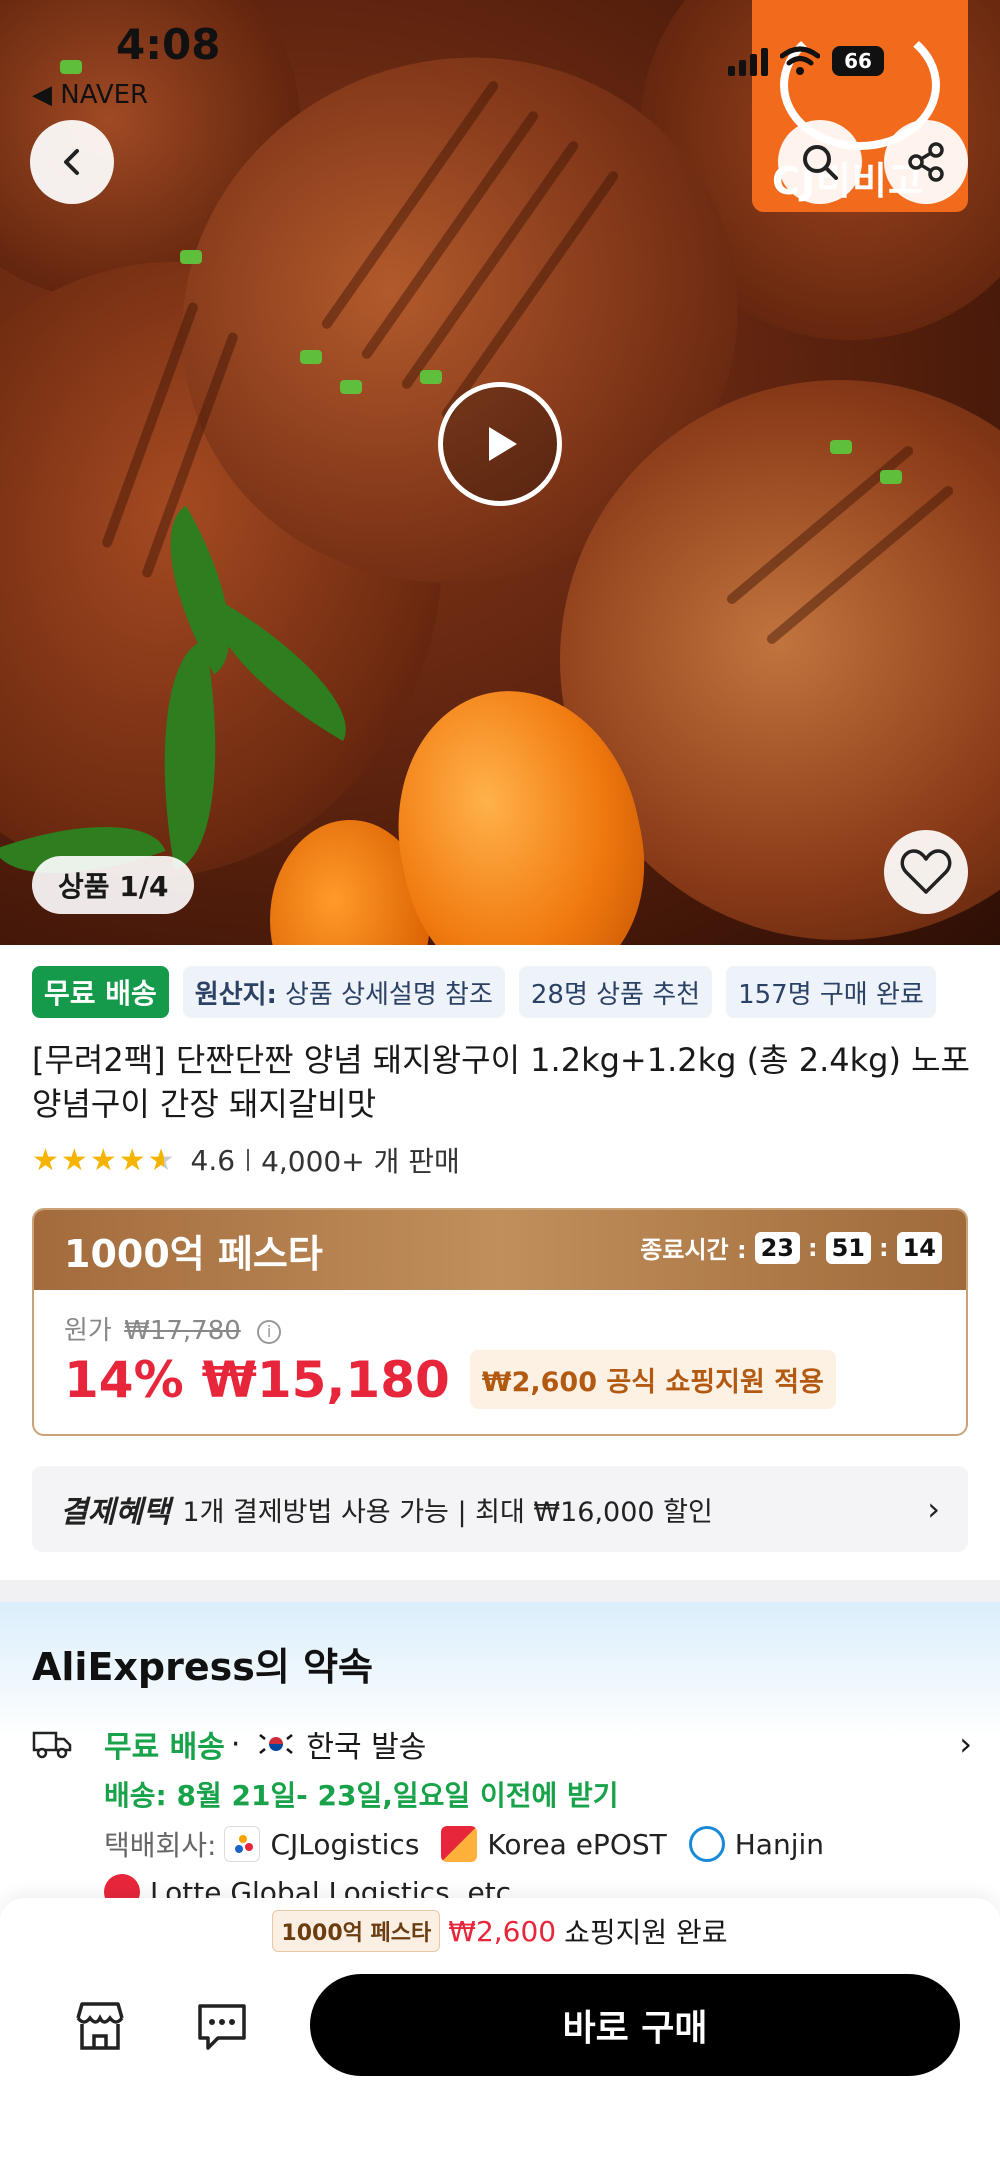 The height and width of the screenshot is (2164, 1000). I want to click on courier-name: CJLogistics, so click(345, 1844).